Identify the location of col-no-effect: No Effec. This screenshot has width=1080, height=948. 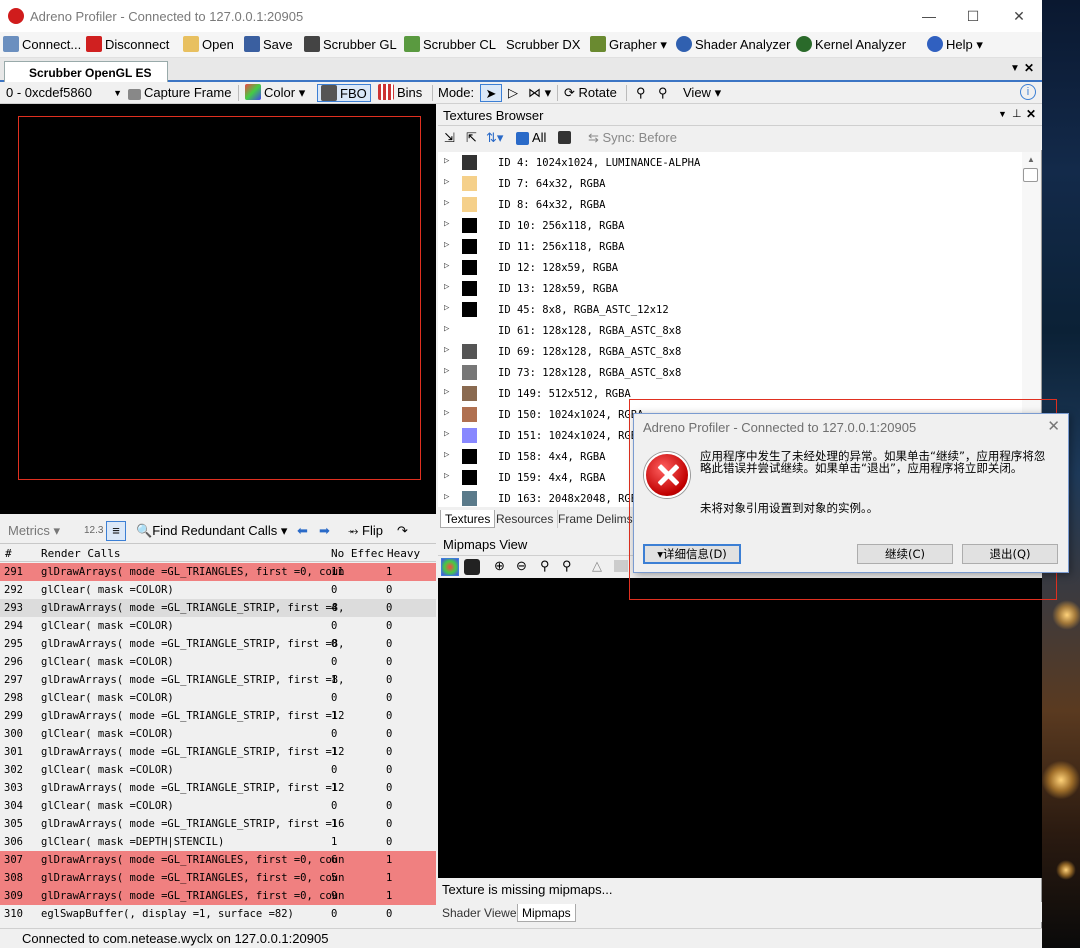
(357, 553).